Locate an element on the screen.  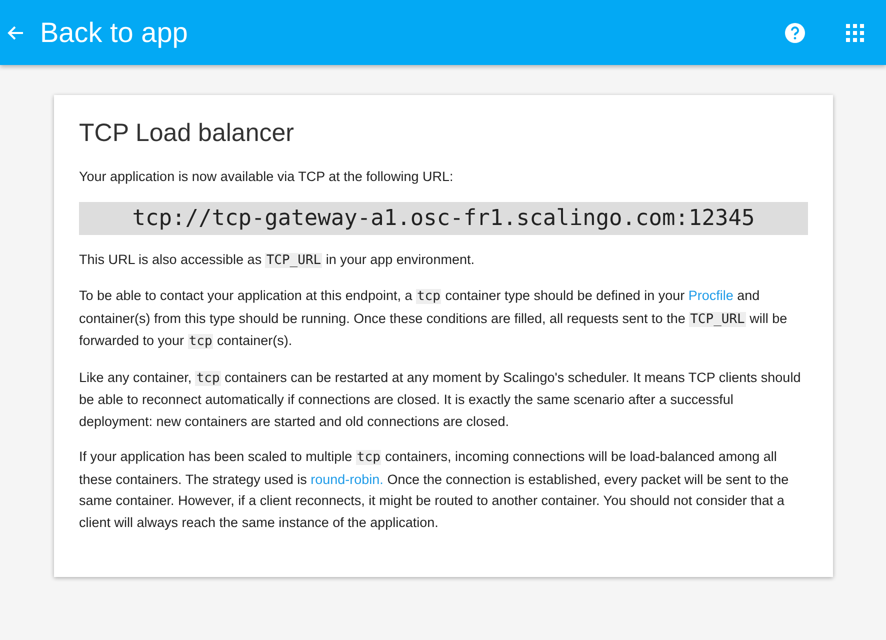
paragraph: If your application has been scaled to multiple tcp containers, incoming connections will be load-balanced among all these containers. The strategy used is round-robin. Once the connection is established, every packet will be sent to the same container. However, if a client reconnects, it might be routed to another container. You should not consider that a client will always reach the same instance of the application. is located at coordinates (434, 490).